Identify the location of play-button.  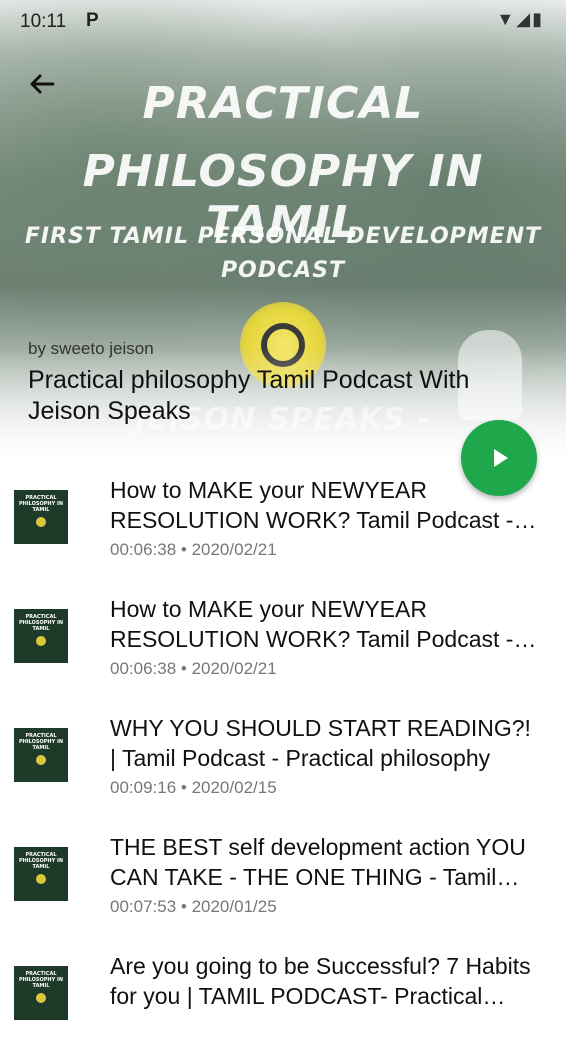
(499, 458).